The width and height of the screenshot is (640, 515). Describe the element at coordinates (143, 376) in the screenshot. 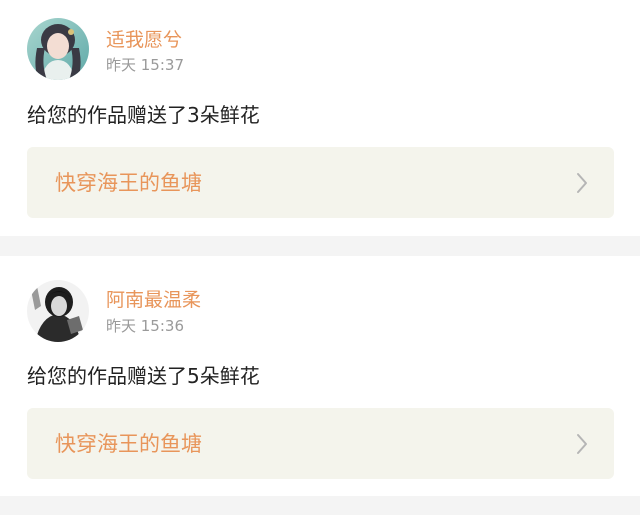

I see `gift-message: 给您的作品赠送了5朵鲜花` at that location.